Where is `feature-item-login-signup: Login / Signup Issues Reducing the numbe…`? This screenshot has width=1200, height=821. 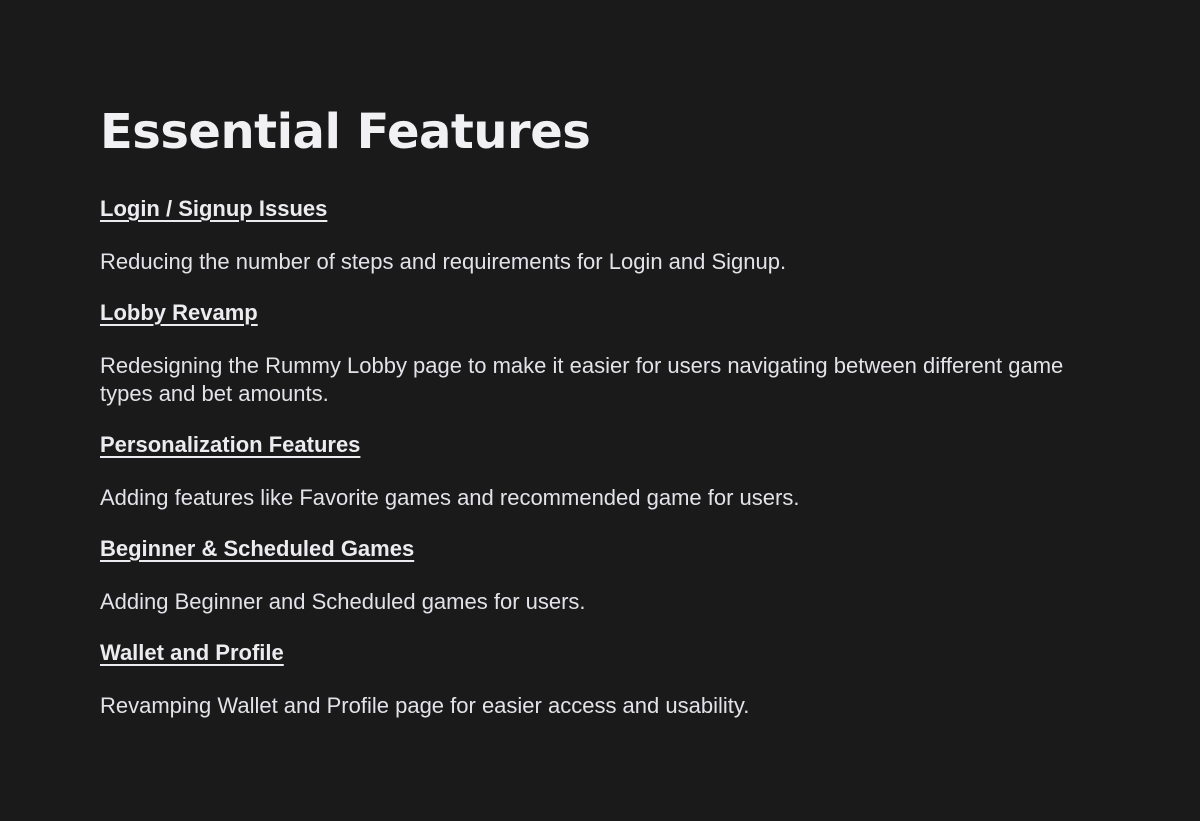 feature-item-login-signup: Login / Signup Issues Reducing the numbe… is located at coordinates (600, 236).